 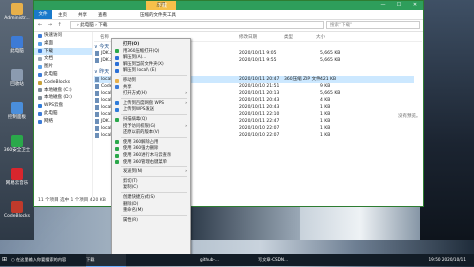 What do you see at coordinates (162, 6) in the screenshot?
I see `window-title: 下载` at bounding box center [162, 6].